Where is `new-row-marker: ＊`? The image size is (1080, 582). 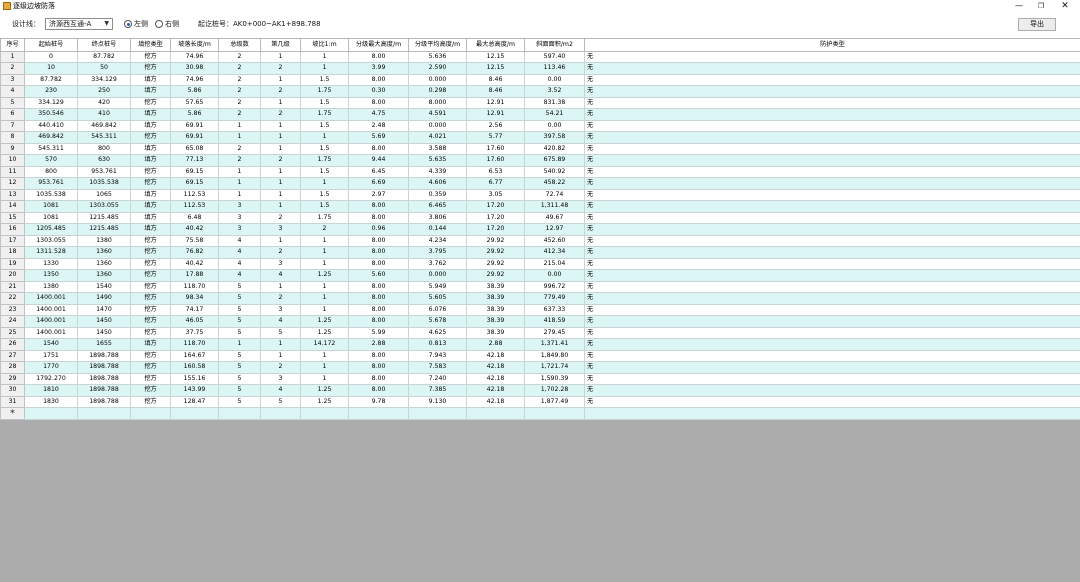
new-row-marker: ＊ is located at coordinates (12, 413).